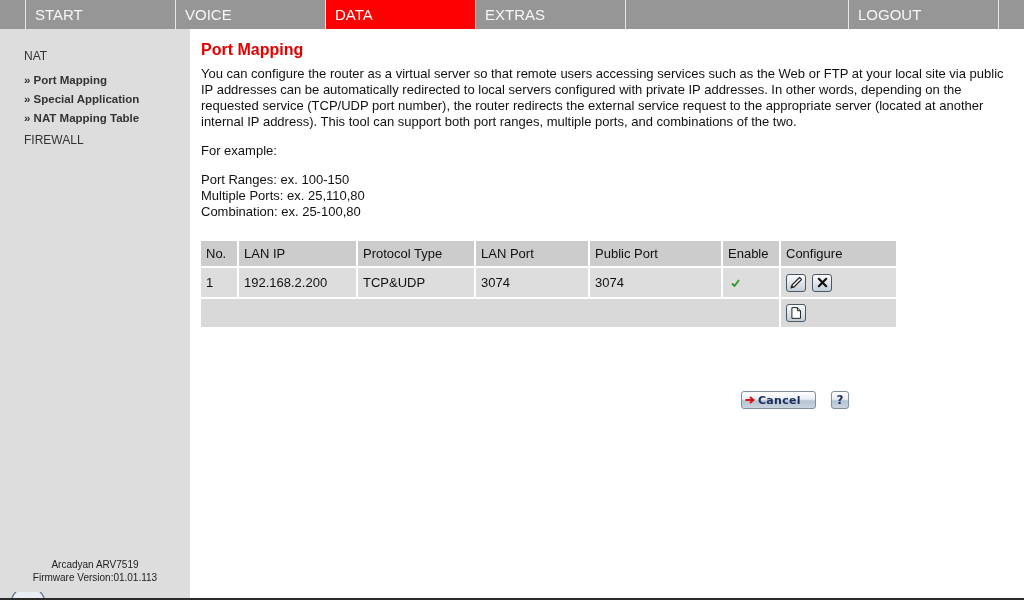 The height and width of the screenshot is (600, 1024). What do you see at coordinates (219, 282) in the screenshot?
I see `table-cell: 1` at bounding box center [219, 282].